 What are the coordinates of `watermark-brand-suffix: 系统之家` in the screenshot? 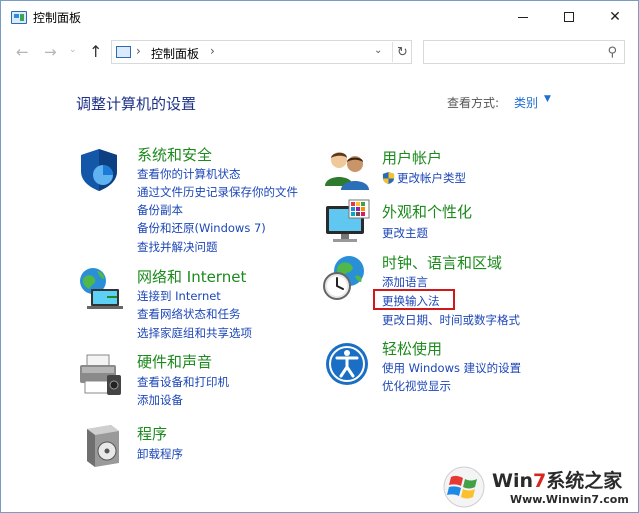 It's located at (584, 481).